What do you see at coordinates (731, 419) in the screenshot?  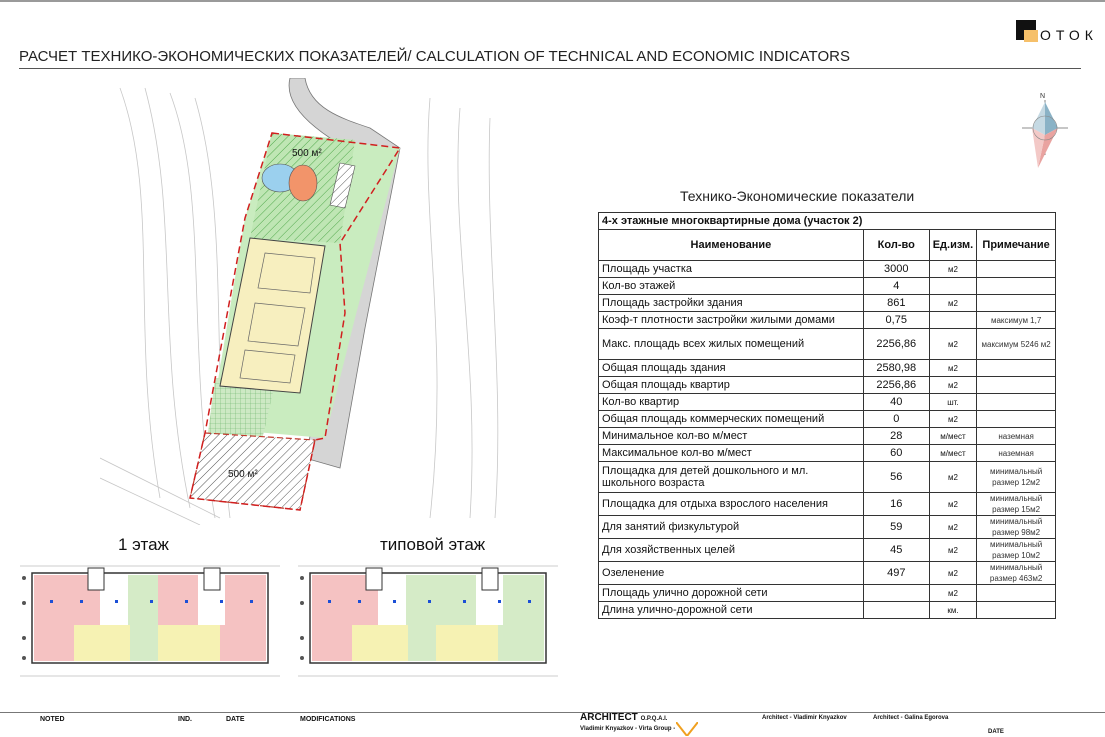 I see `cell-name: Общая площадь коммерческих помещений` at bounding box center [731, 419].